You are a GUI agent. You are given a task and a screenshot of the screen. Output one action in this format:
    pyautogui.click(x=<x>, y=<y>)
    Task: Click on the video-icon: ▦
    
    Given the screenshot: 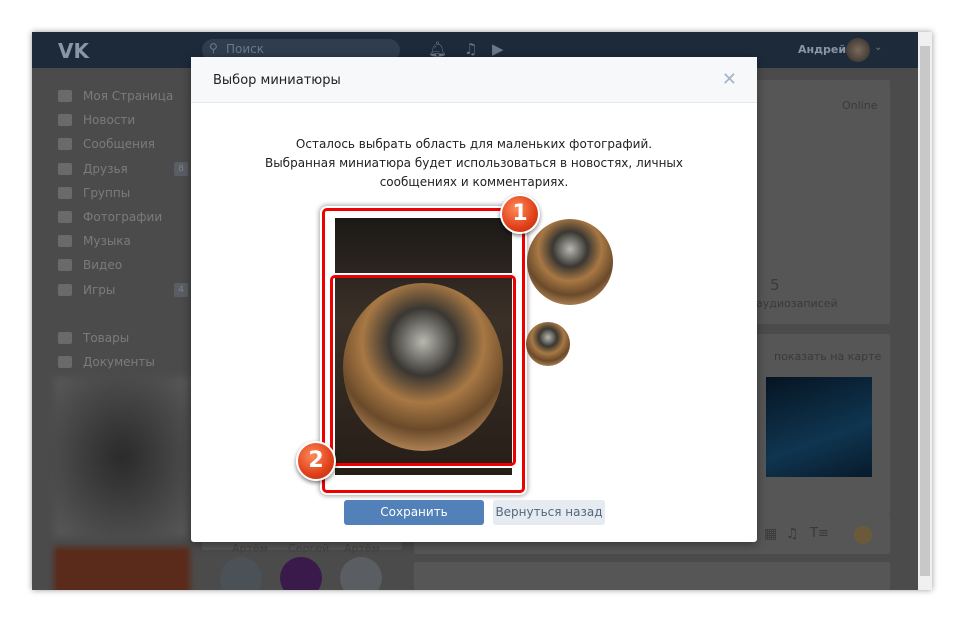 What is the action you would take?
    pyautogui.click(x=770, y=534)
    